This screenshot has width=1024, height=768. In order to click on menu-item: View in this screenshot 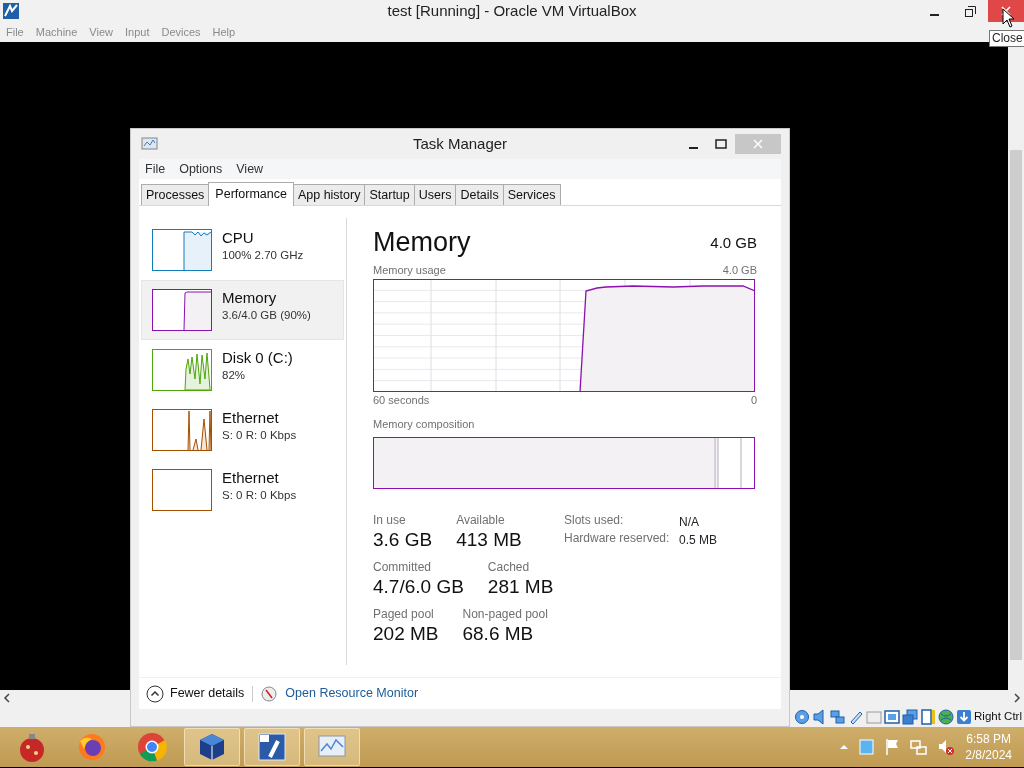, I will do `click(250, 169)`.